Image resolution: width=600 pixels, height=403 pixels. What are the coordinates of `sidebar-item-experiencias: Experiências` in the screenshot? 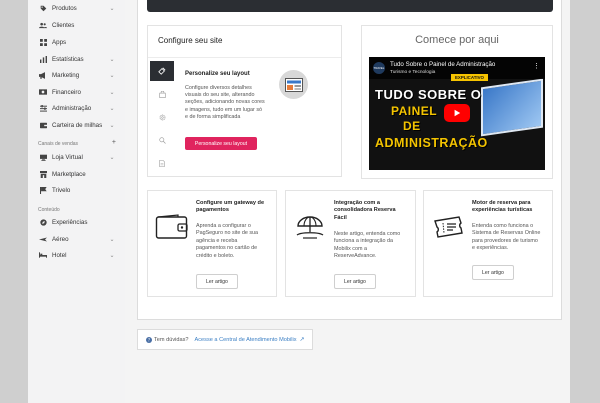 It's located at (76, 222).